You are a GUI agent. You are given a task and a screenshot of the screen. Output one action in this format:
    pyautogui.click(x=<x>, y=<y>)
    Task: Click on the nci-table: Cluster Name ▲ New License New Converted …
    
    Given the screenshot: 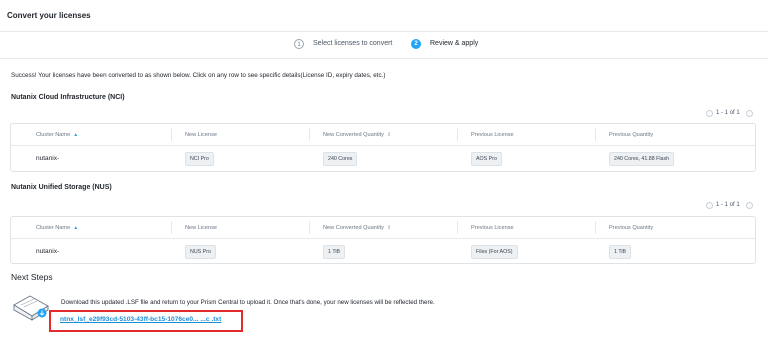 What is the action you would take?
    pyautogui.click(x=383, y=147)
    